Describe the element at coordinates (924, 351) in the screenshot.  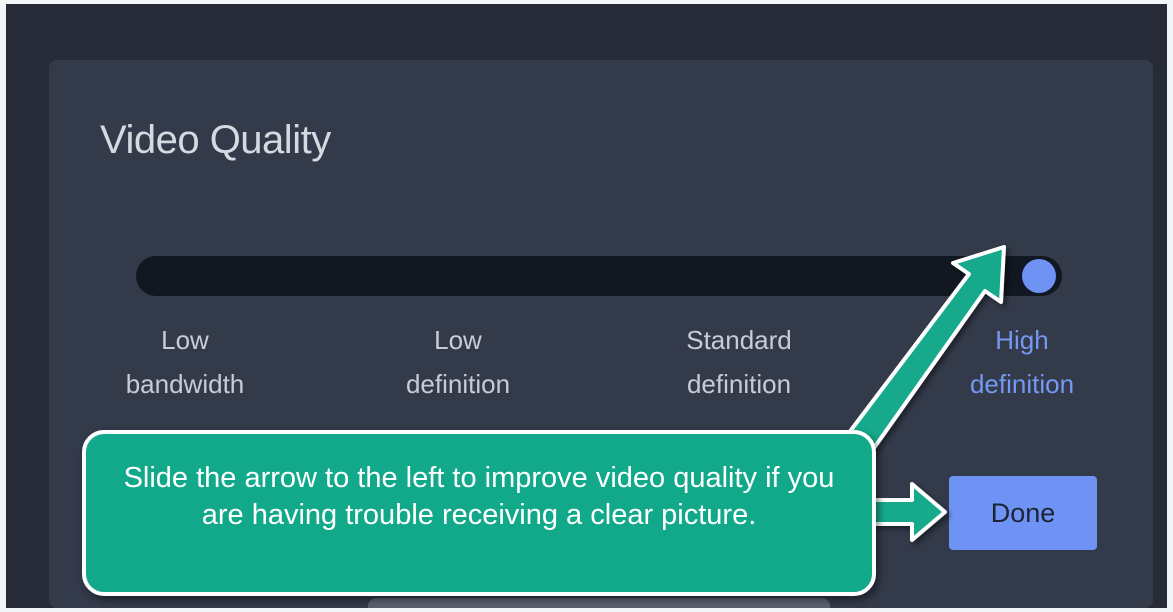
I see `arrow-to-slider-icon` at that location.